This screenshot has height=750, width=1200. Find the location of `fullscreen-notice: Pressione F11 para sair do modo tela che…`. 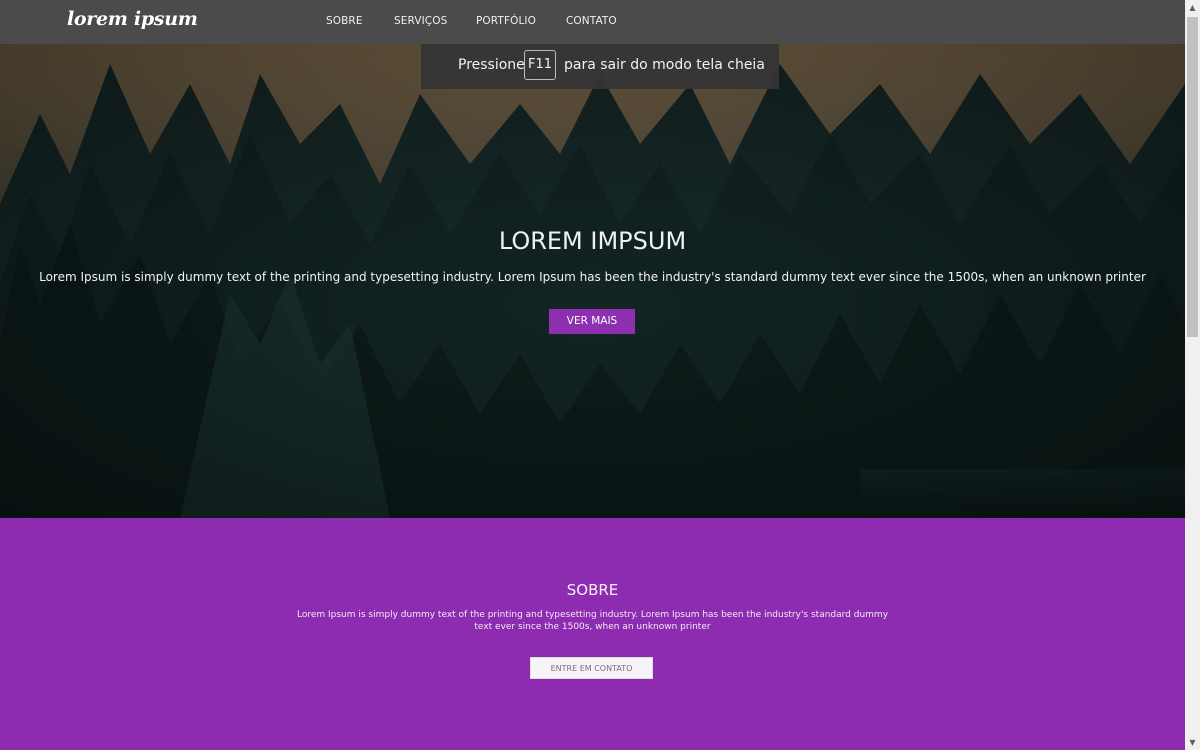

fullscreen-notice: Pressione F11 para sair do modo tela che… is located at coordinates (600, 66).